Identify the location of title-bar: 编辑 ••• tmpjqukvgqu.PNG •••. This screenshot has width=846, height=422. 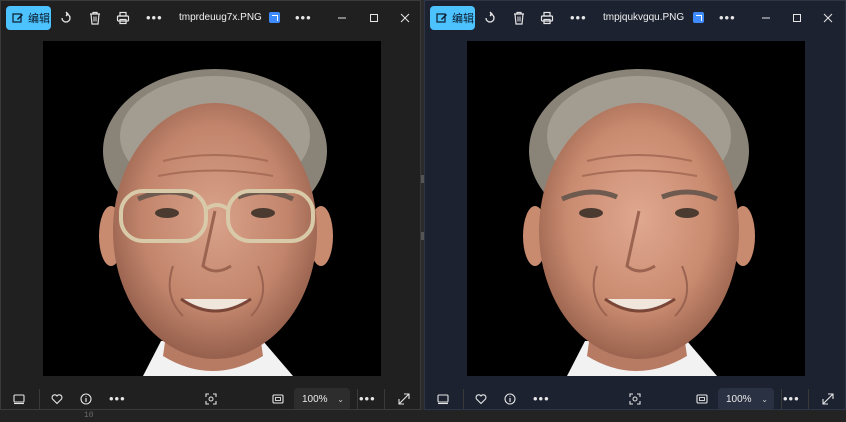
(635, 18).